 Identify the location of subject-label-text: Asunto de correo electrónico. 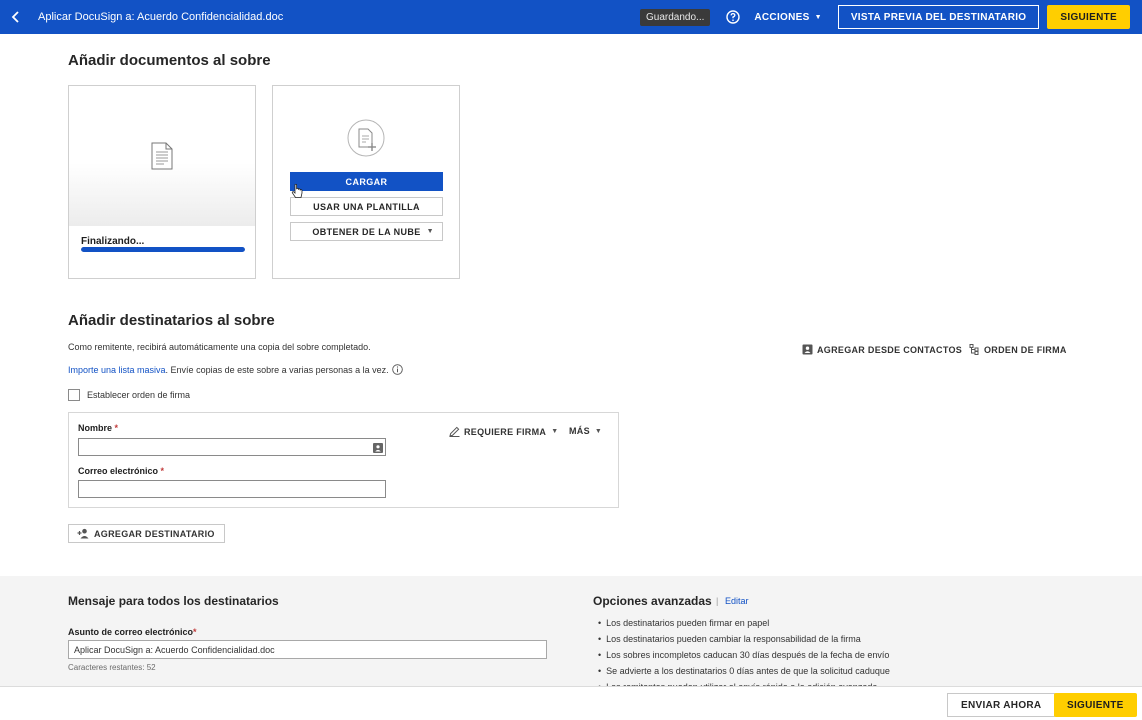
(131, 632).